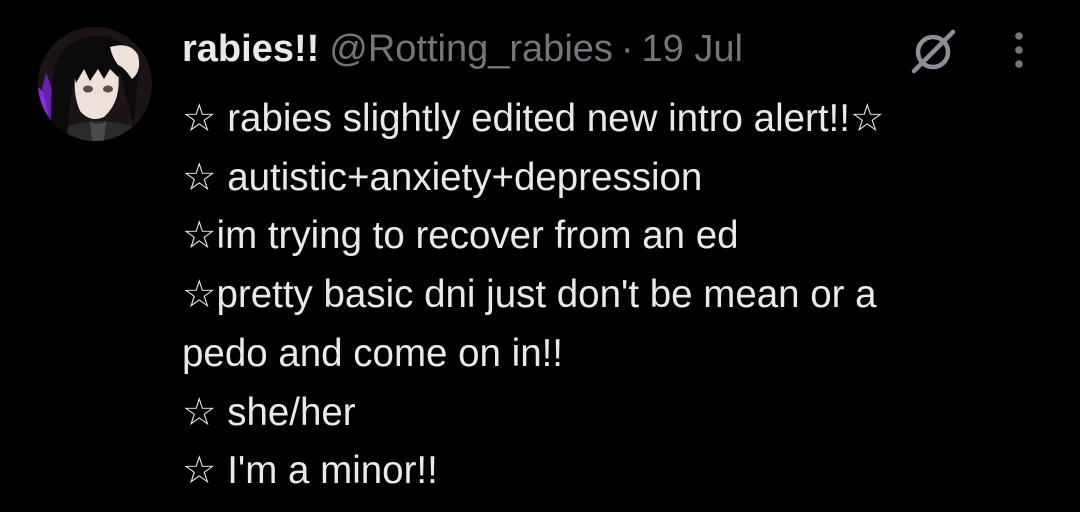 The height and width of the screenshot is (512, 1080). Describe the element at coordinates (933, 50) in the screenshot. I see `muted-circle-slash-icon` at that location.